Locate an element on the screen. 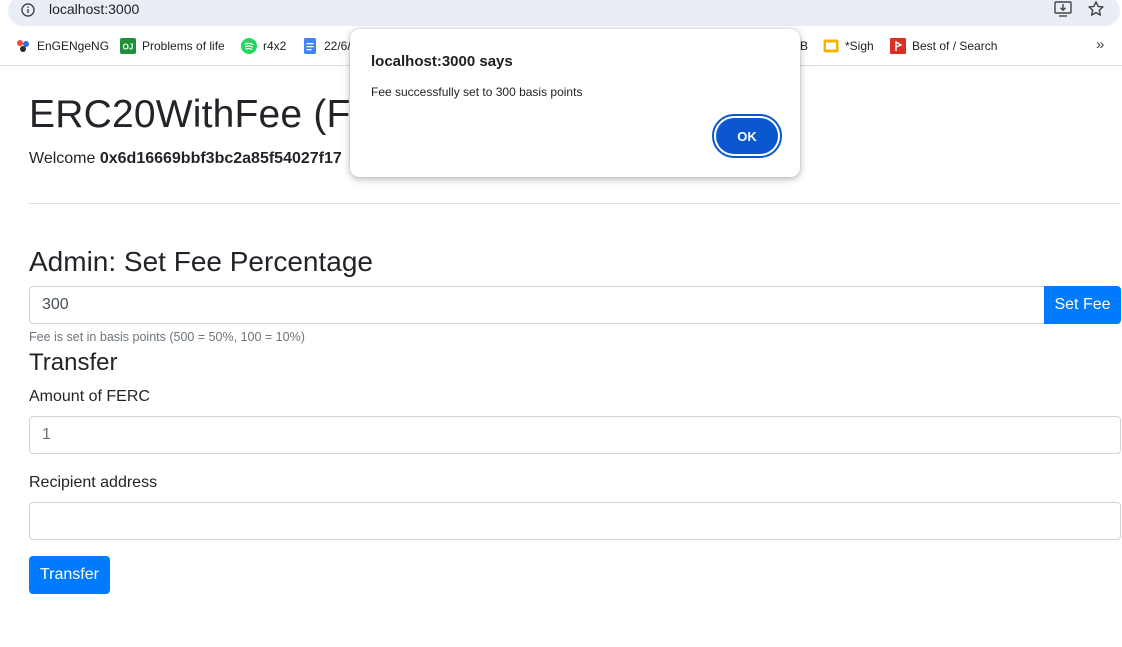 This screenshot has height=647, width=1122. slides-icon is located at coordinates (831, 46).